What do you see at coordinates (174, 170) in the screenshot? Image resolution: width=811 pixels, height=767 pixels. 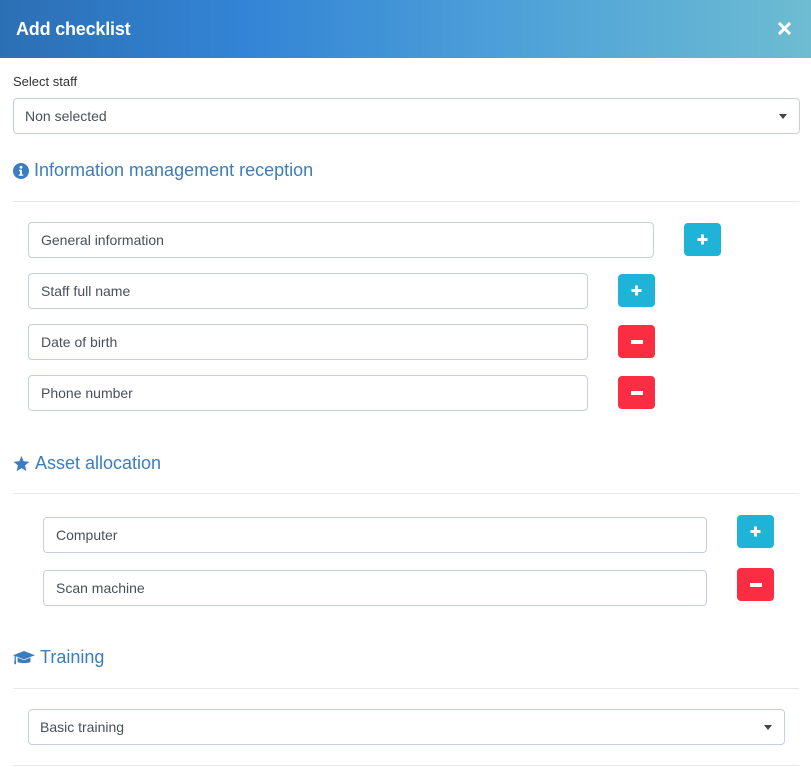 I see `section-title-label: Information management reception` at bounding box center [174, 170].